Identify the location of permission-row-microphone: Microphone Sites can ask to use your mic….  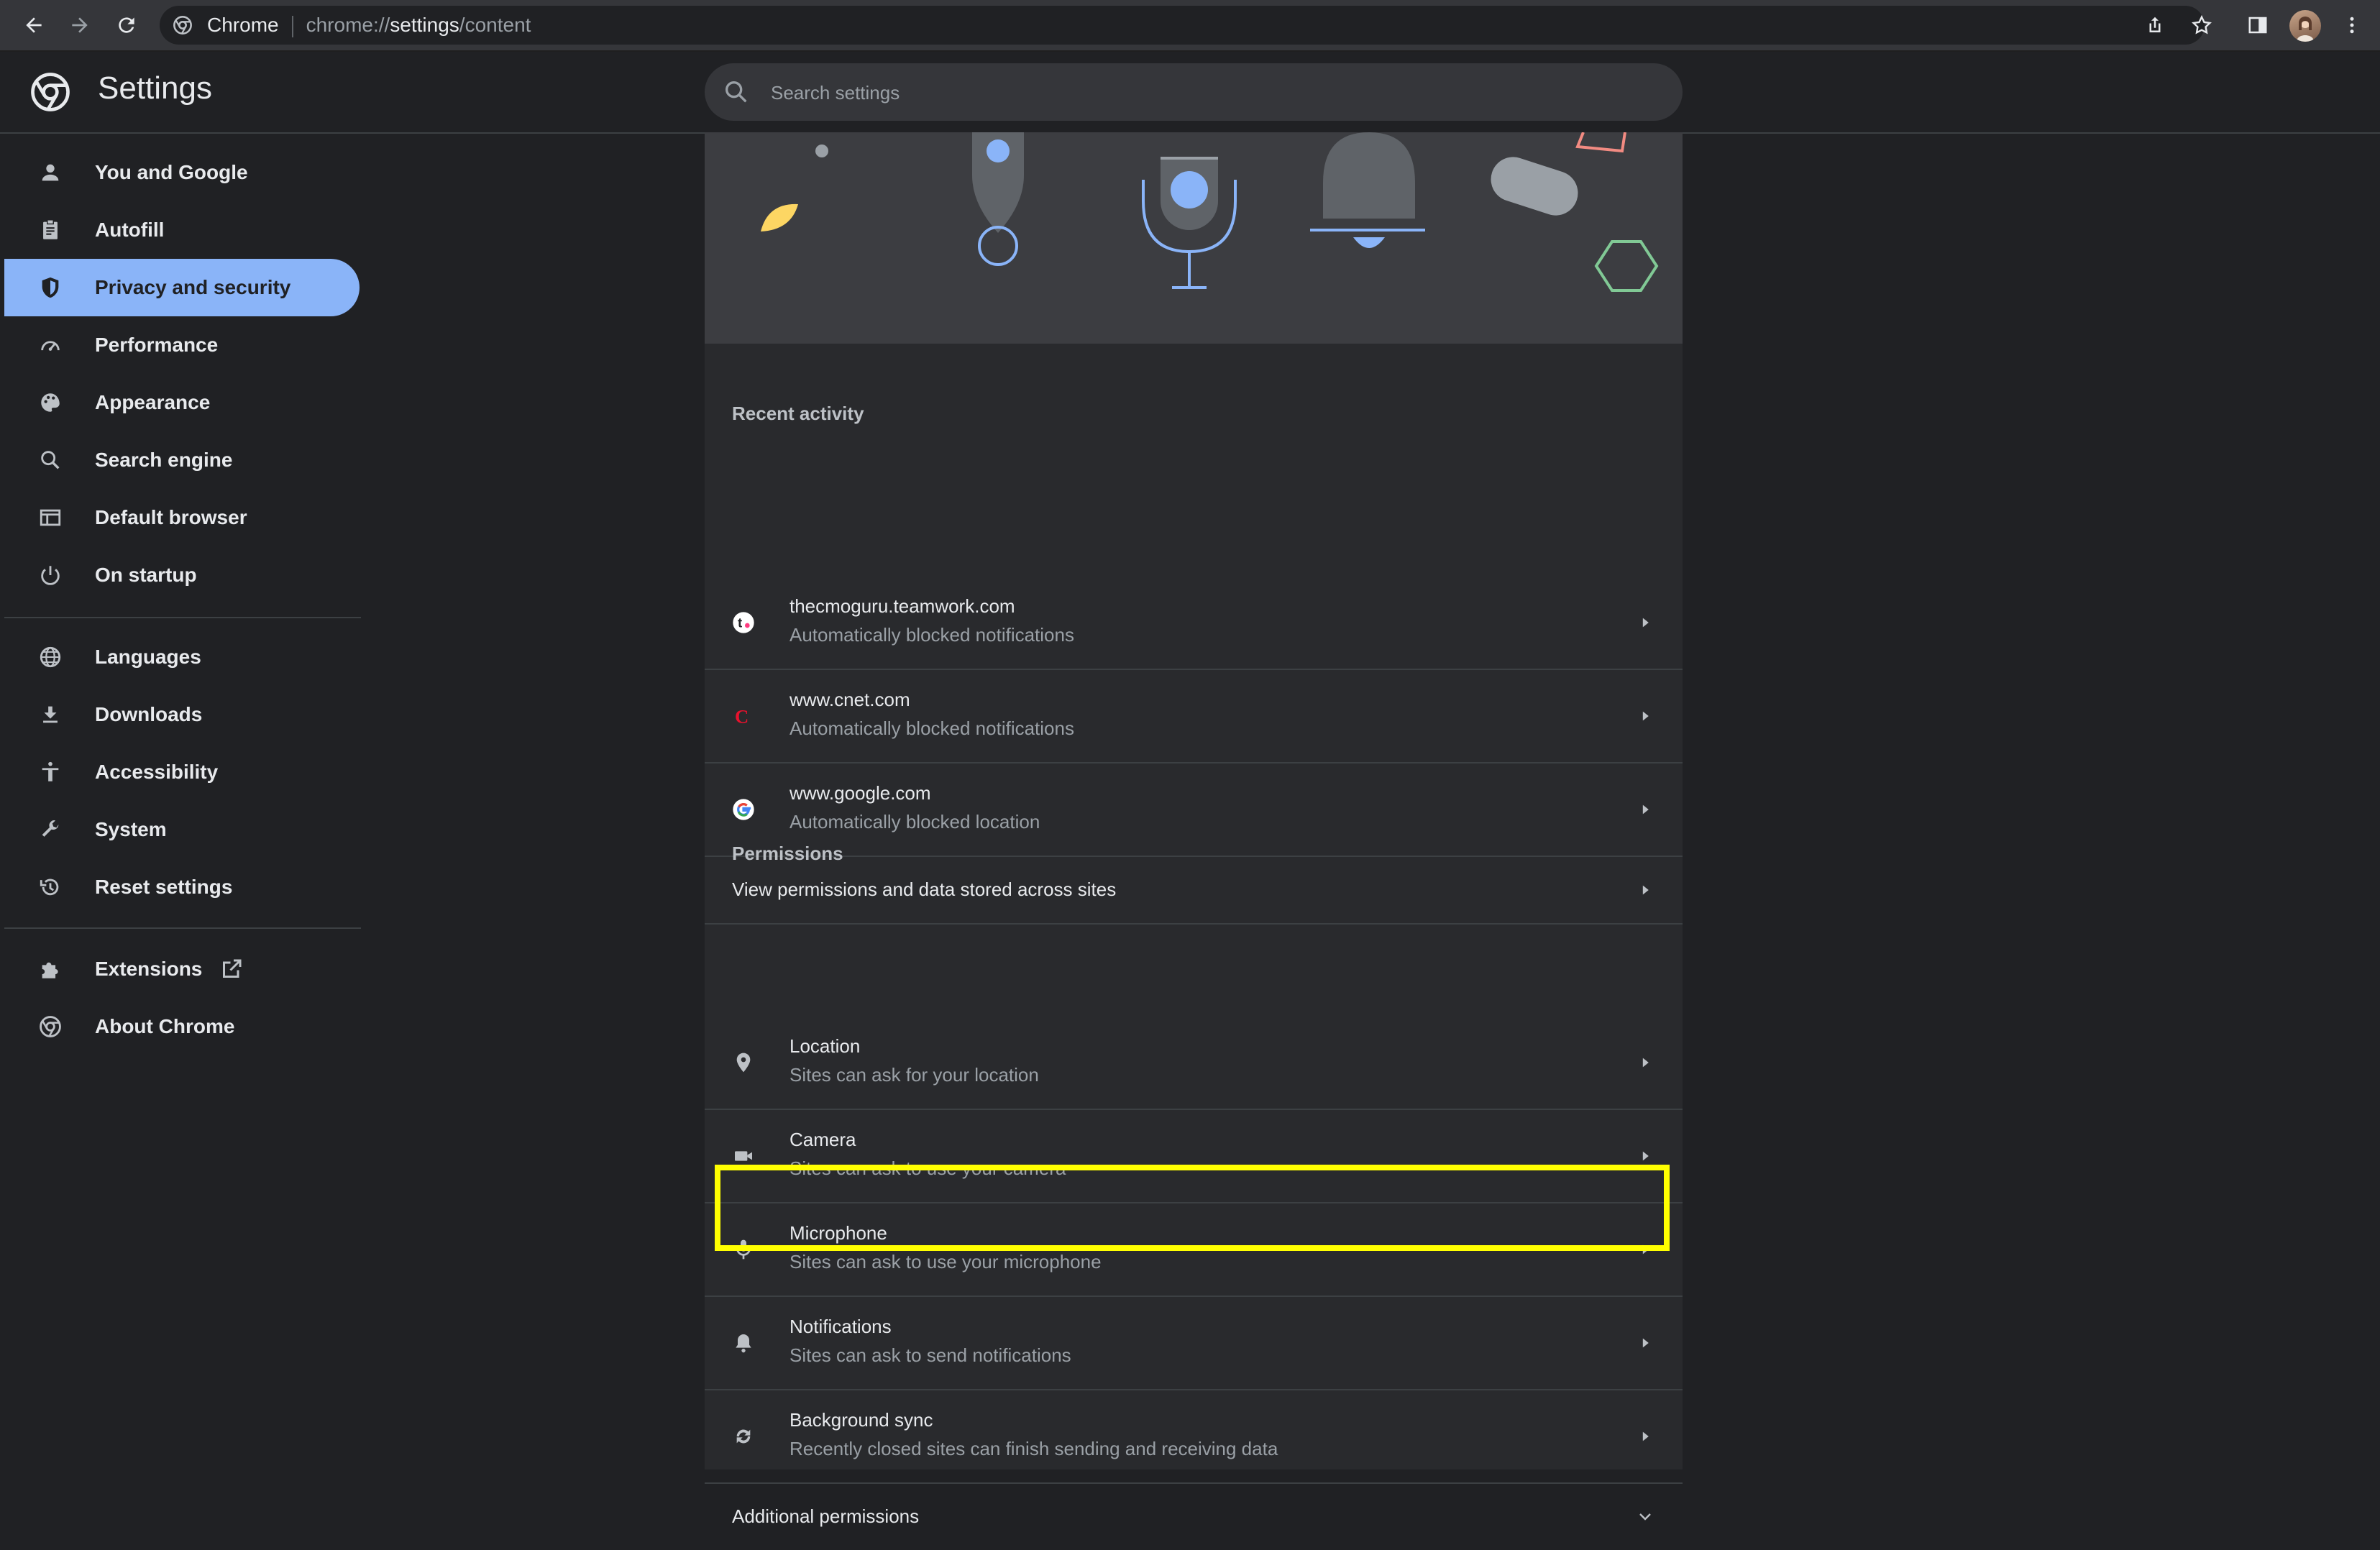
(1194, 1250).